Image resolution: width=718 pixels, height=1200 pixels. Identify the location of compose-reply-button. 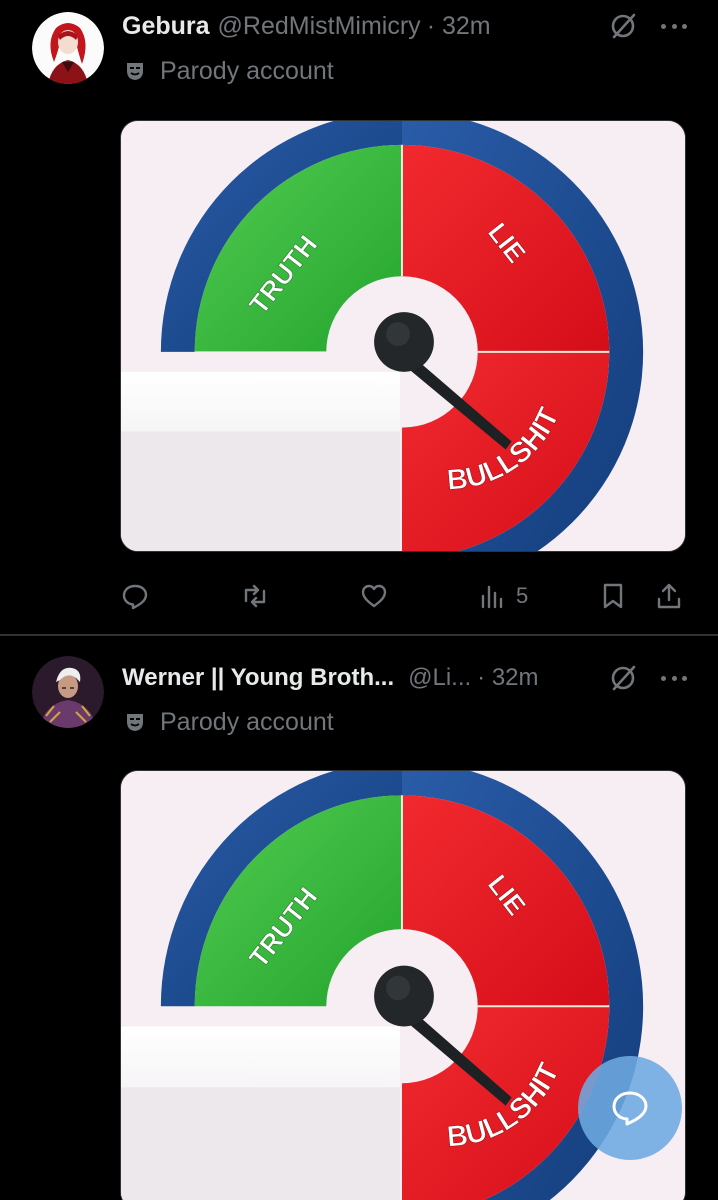
(630, 1108).